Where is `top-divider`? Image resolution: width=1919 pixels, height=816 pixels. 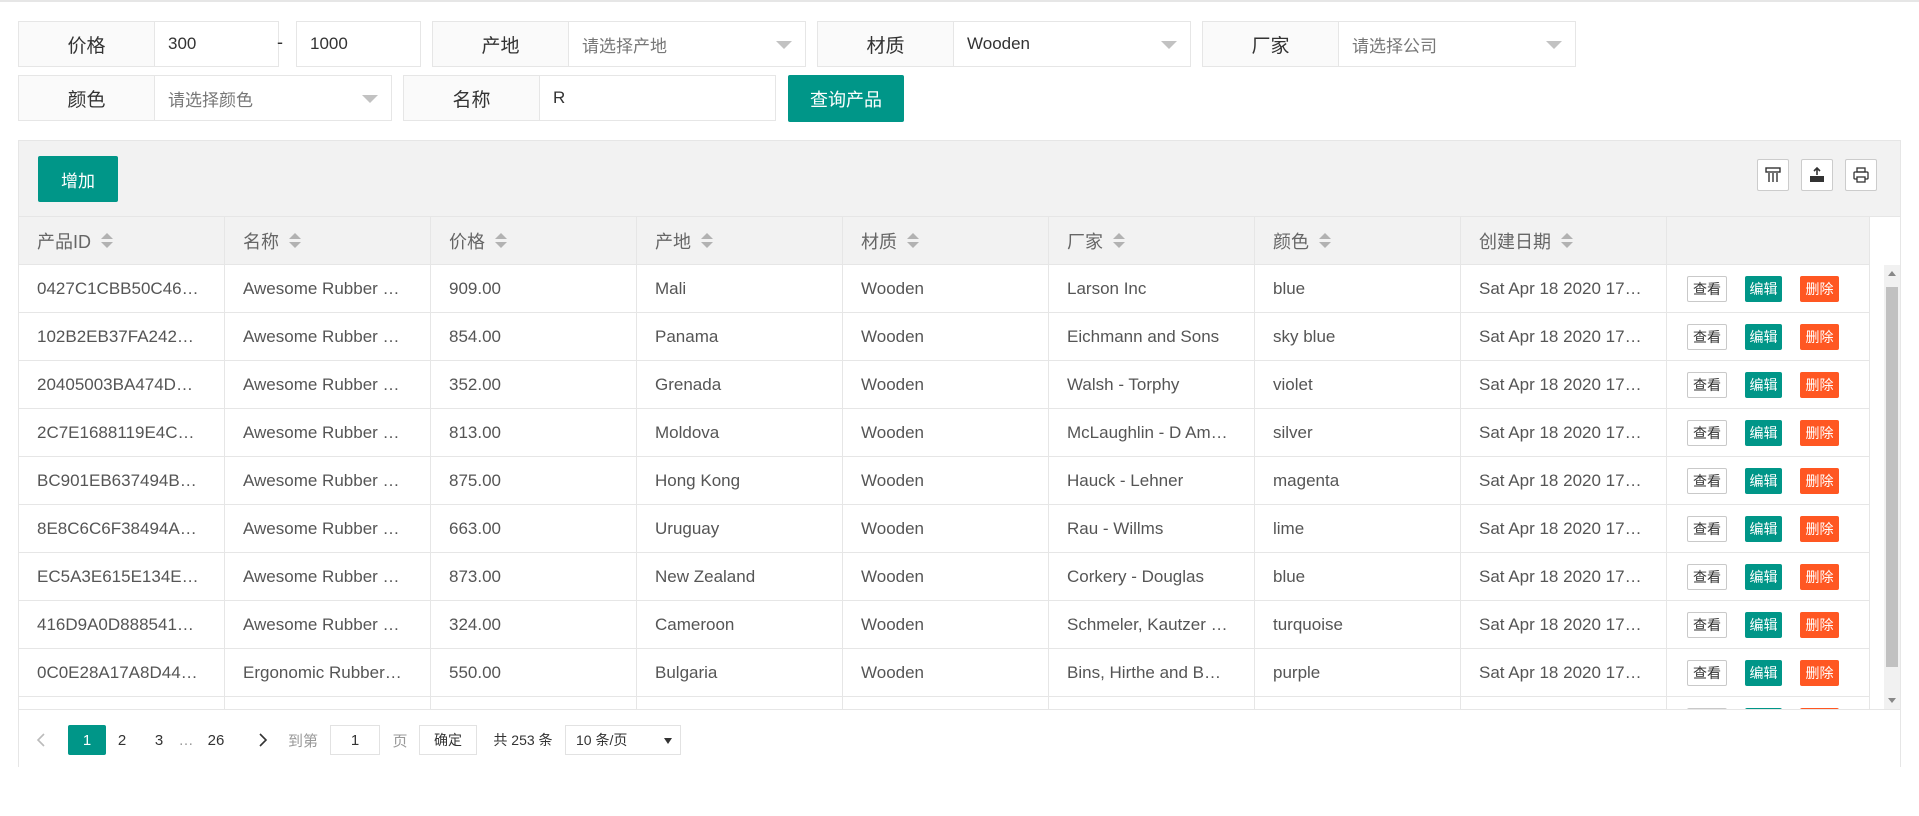 top-divider is located at coordinates (959, 1).